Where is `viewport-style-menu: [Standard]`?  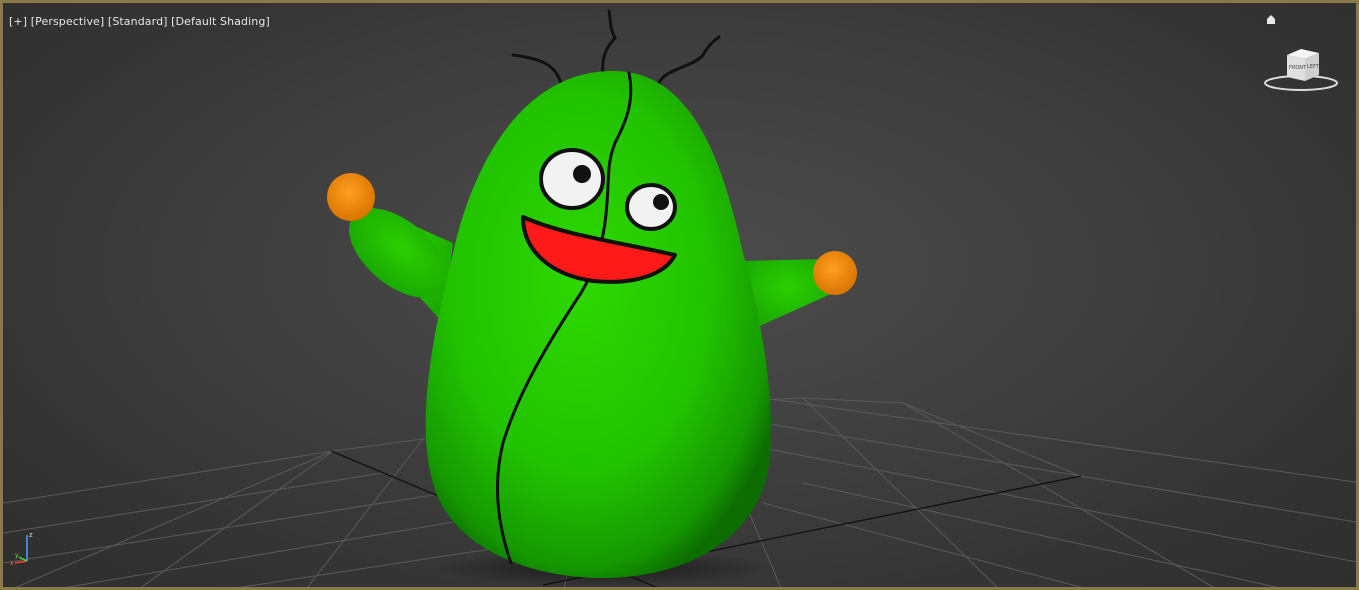 viewport-style-menu: [Standard] is located at coordinates (138, 21).